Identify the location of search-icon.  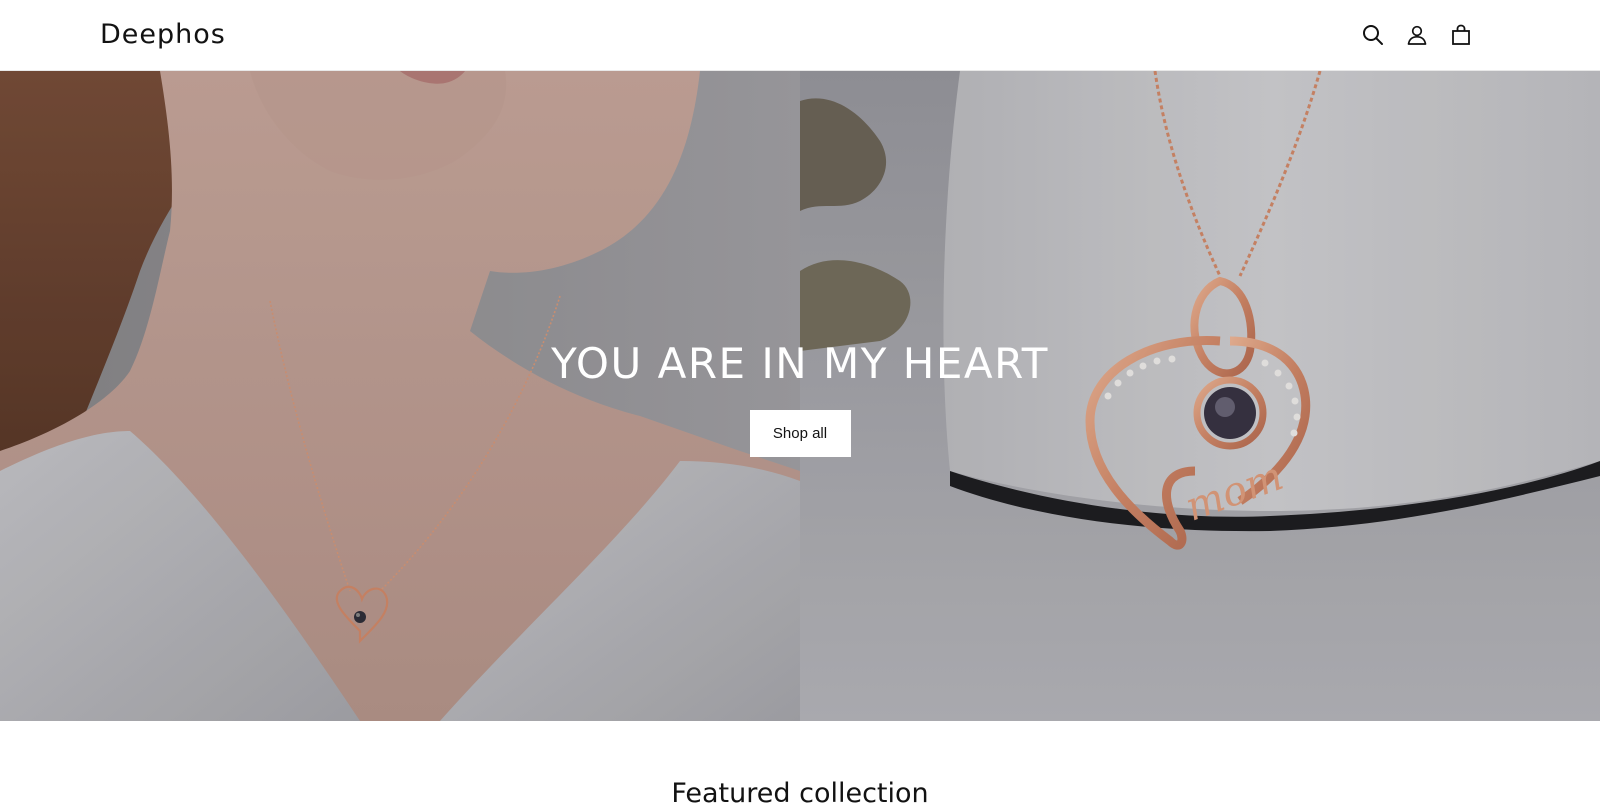
(1373, 35).